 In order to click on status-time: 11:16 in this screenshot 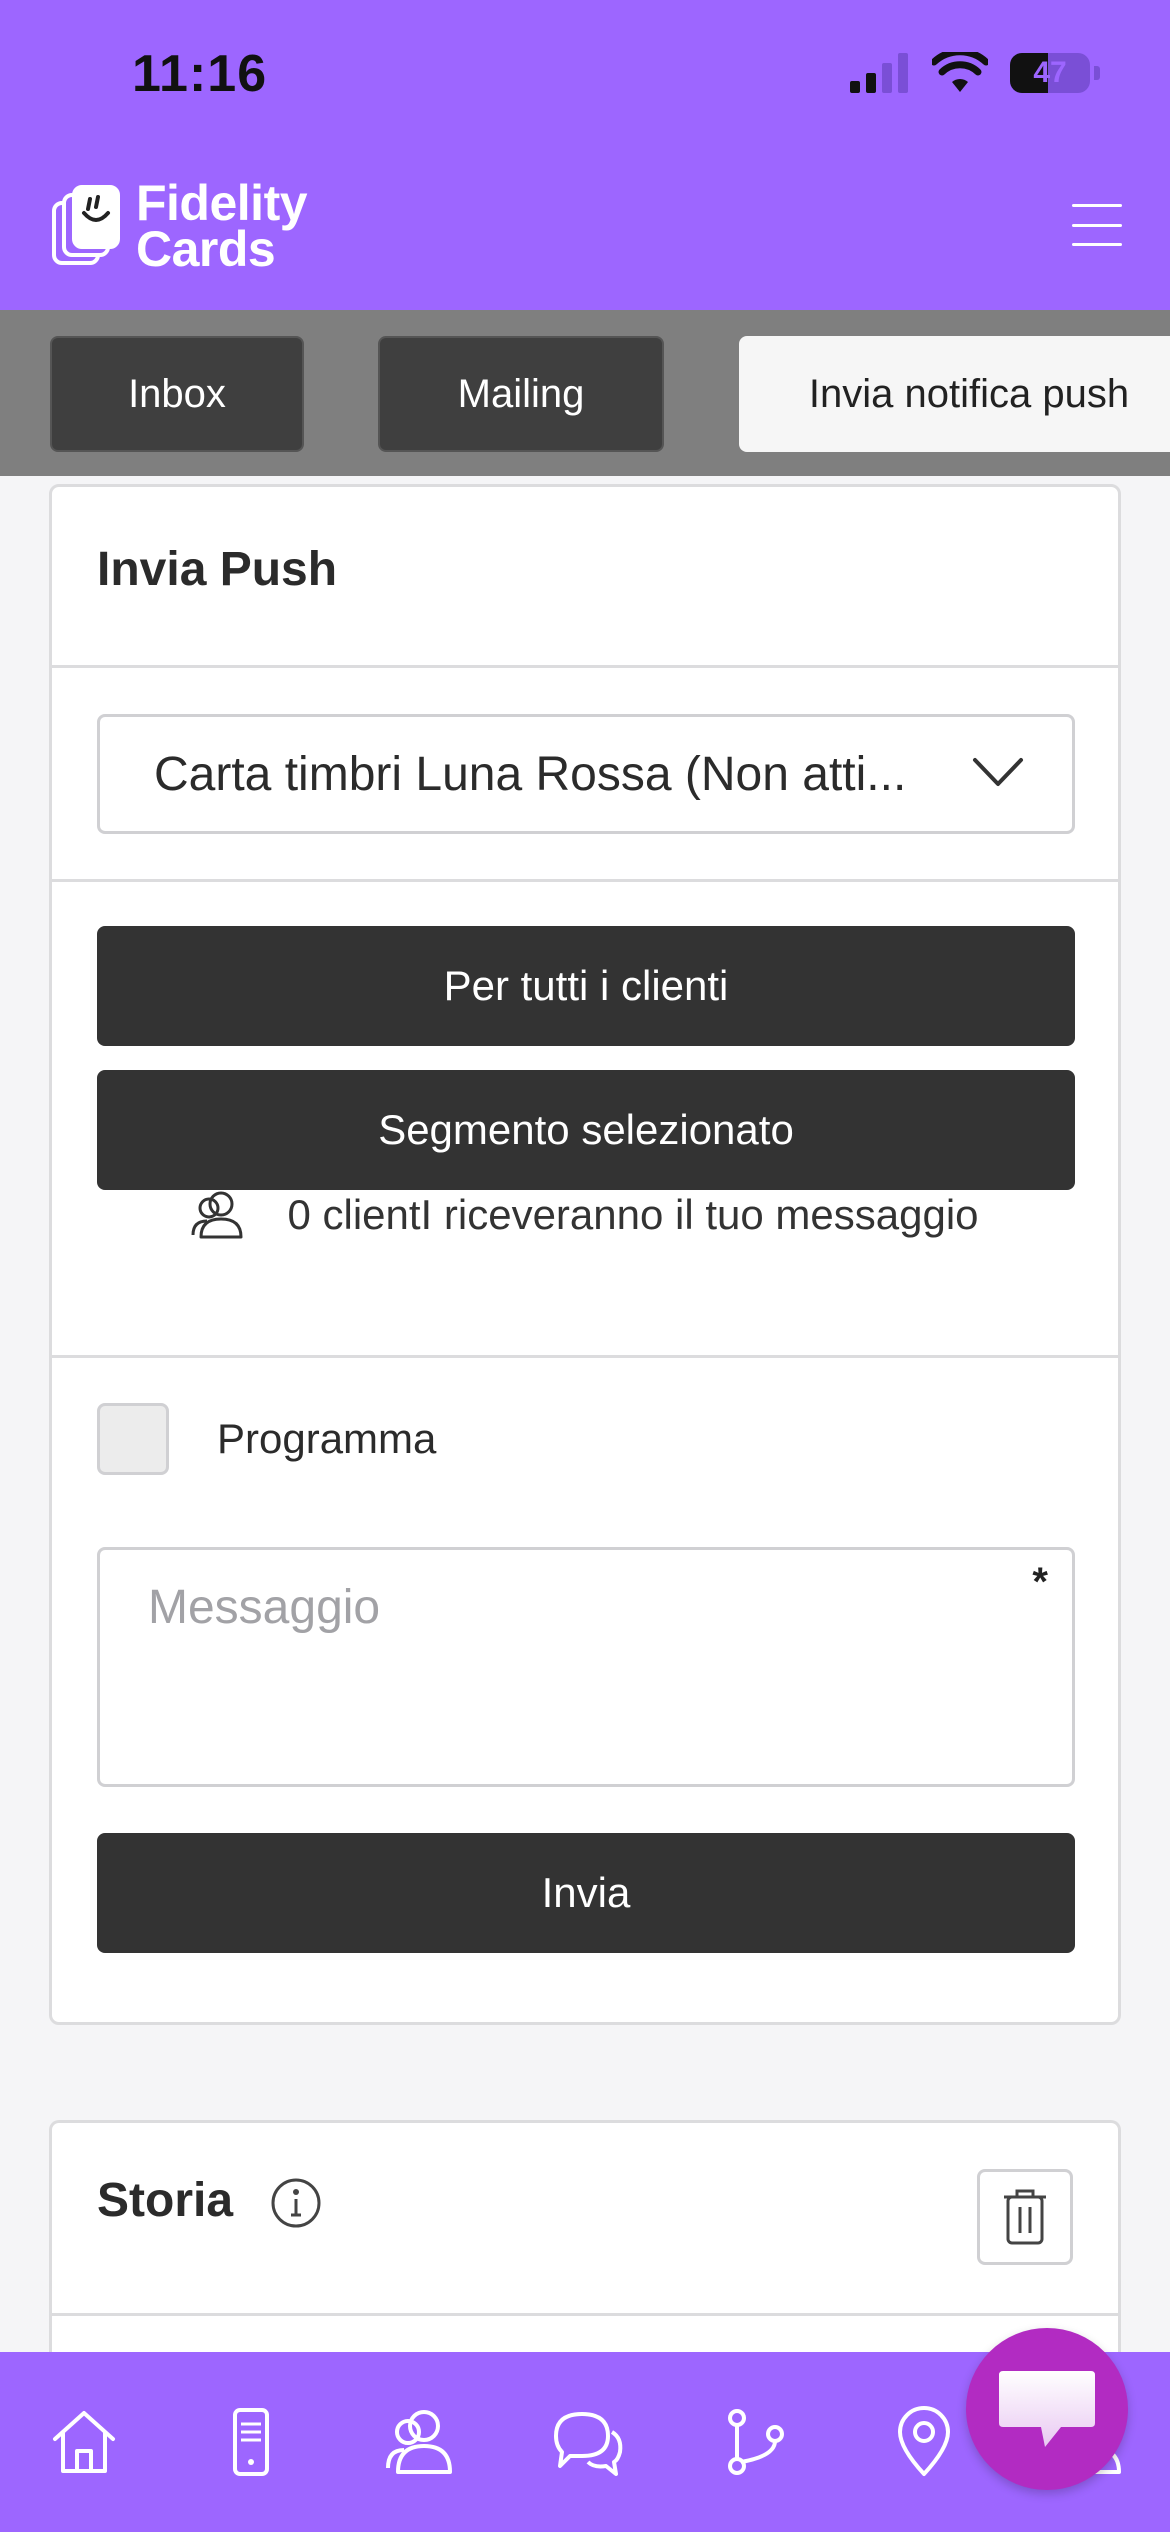, I will do `click(200, 74)`.